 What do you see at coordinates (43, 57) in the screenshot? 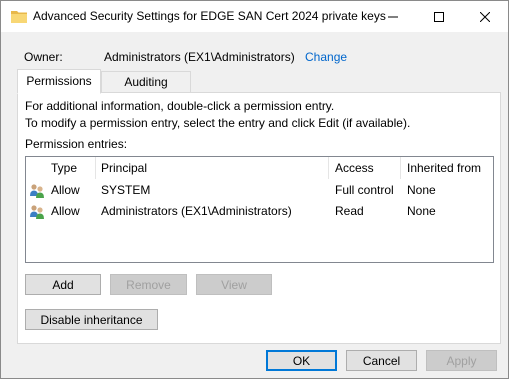
I see `owner-label: Owner:` at bounding box center [43, 57].